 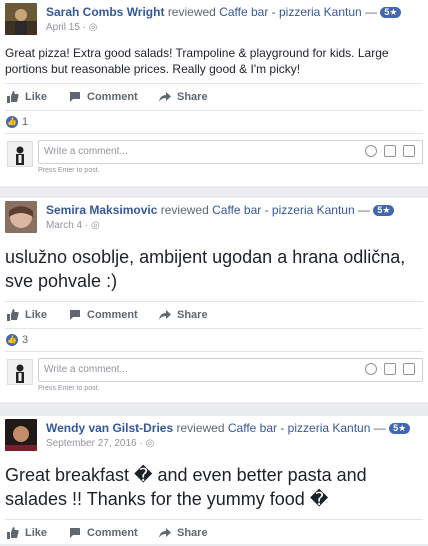 What do you see at coordinates (25, 340) in the screenshot?
I see `reaction-count: 3` at bounding box center [25, 340].